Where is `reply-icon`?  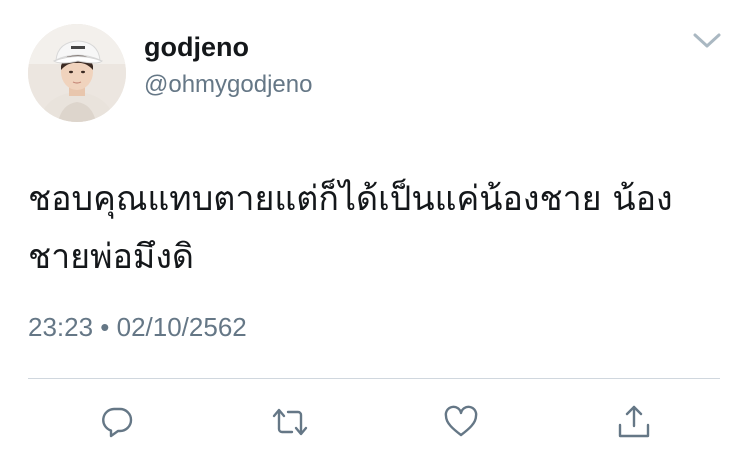
reply-icon is located at coordinates (117, 422).